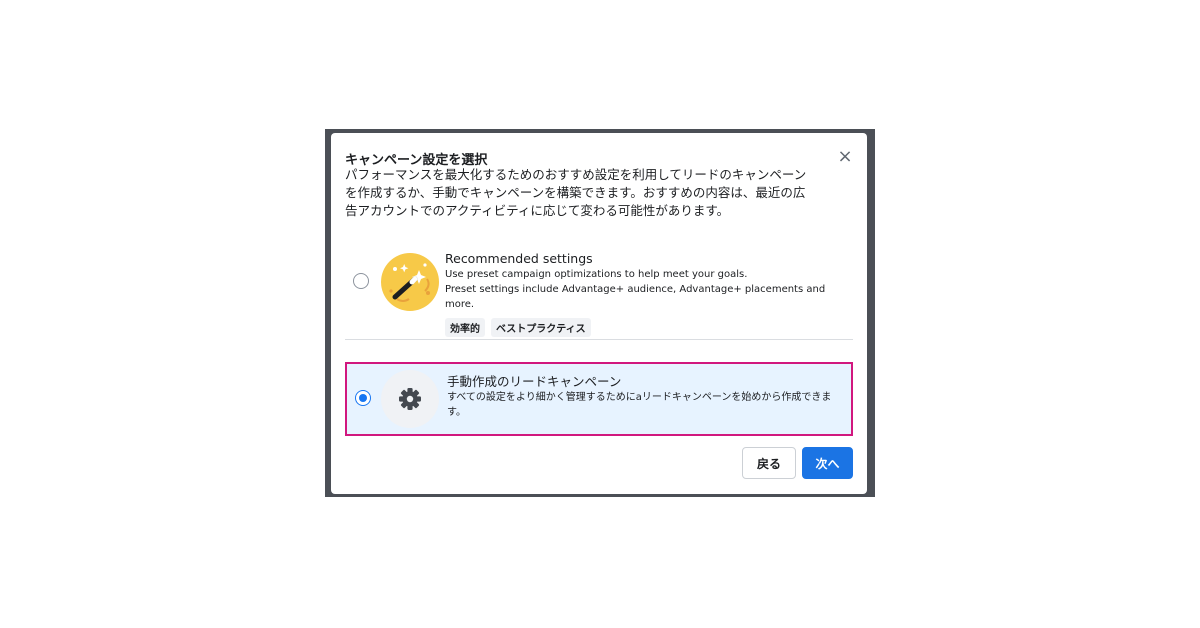 This screenshot has height=628, width=1200. I want to click on tag-best-practice: ベストプラクティス, so click(541, 327).